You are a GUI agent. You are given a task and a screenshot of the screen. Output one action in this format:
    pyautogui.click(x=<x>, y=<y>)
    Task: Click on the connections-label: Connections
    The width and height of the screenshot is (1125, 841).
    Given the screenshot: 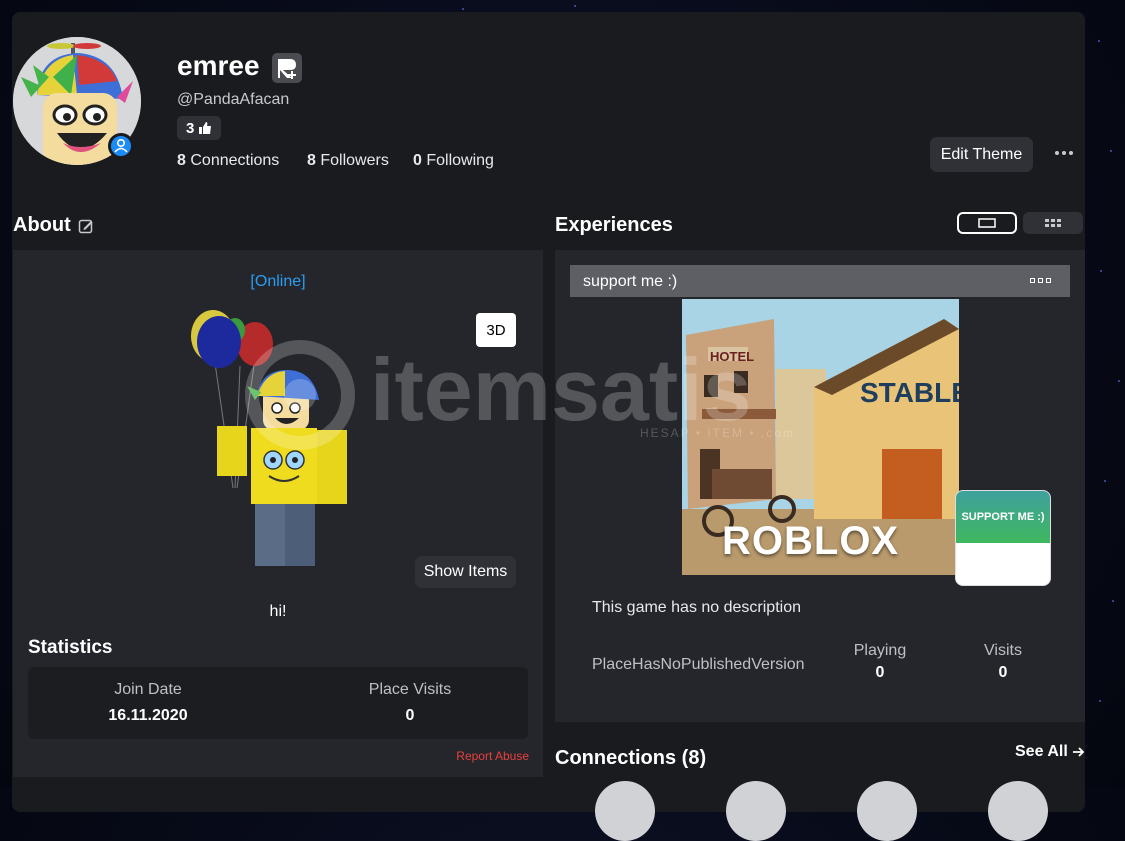 What is the action you would take?
    pyautogui.click(x=235, y=160)
    